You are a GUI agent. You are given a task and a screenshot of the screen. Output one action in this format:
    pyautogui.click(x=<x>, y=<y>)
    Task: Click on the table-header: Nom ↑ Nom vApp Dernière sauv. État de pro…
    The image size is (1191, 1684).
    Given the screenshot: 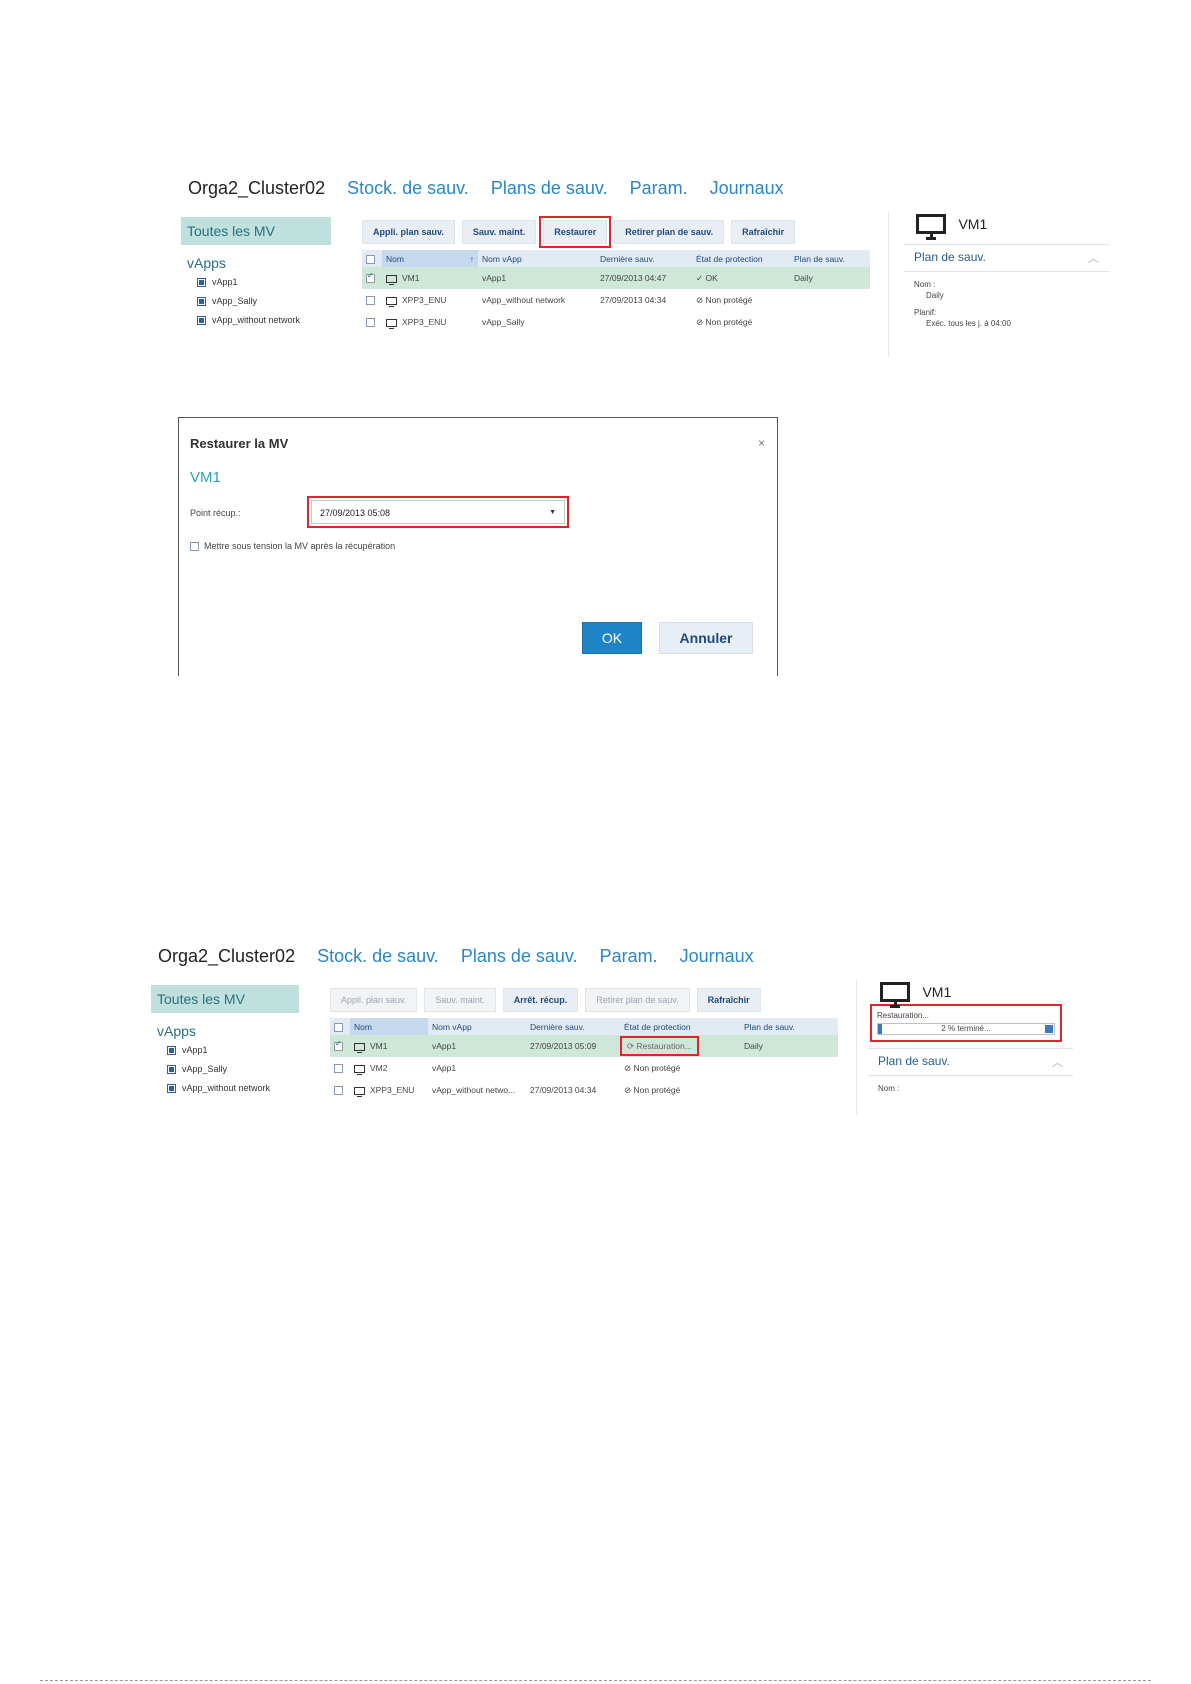 What is the action you would take?
    pyautogui.click(x=616, y=258)
    